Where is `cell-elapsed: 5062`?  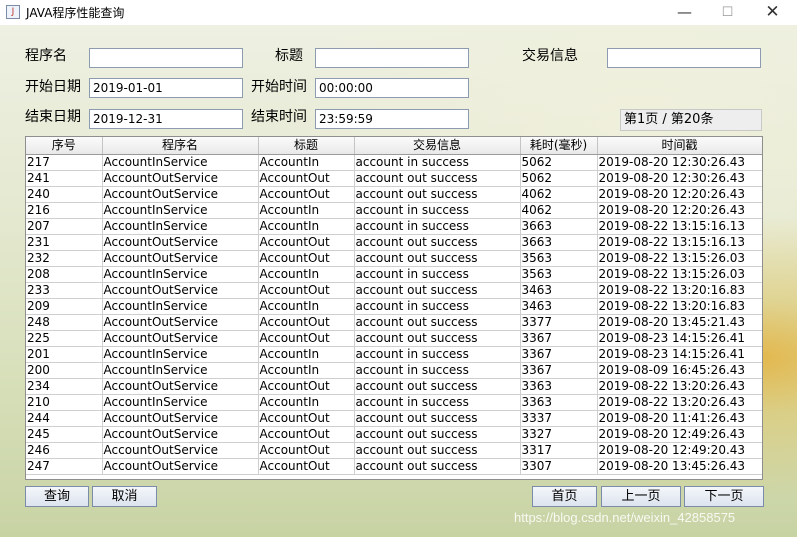 cell-elapsed: 5062 is located at coordinates (559, 178).